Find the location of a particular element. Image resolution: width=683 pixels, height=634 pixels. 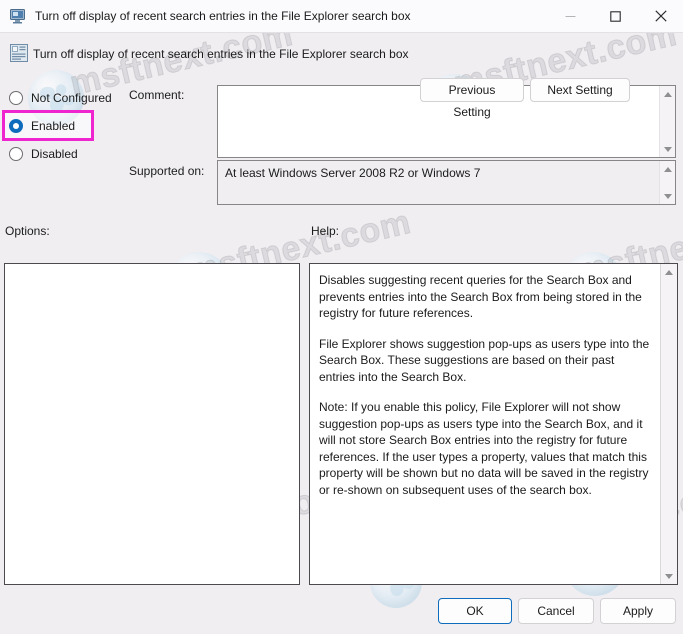

minimize-button is located at coordinates (570, 16).